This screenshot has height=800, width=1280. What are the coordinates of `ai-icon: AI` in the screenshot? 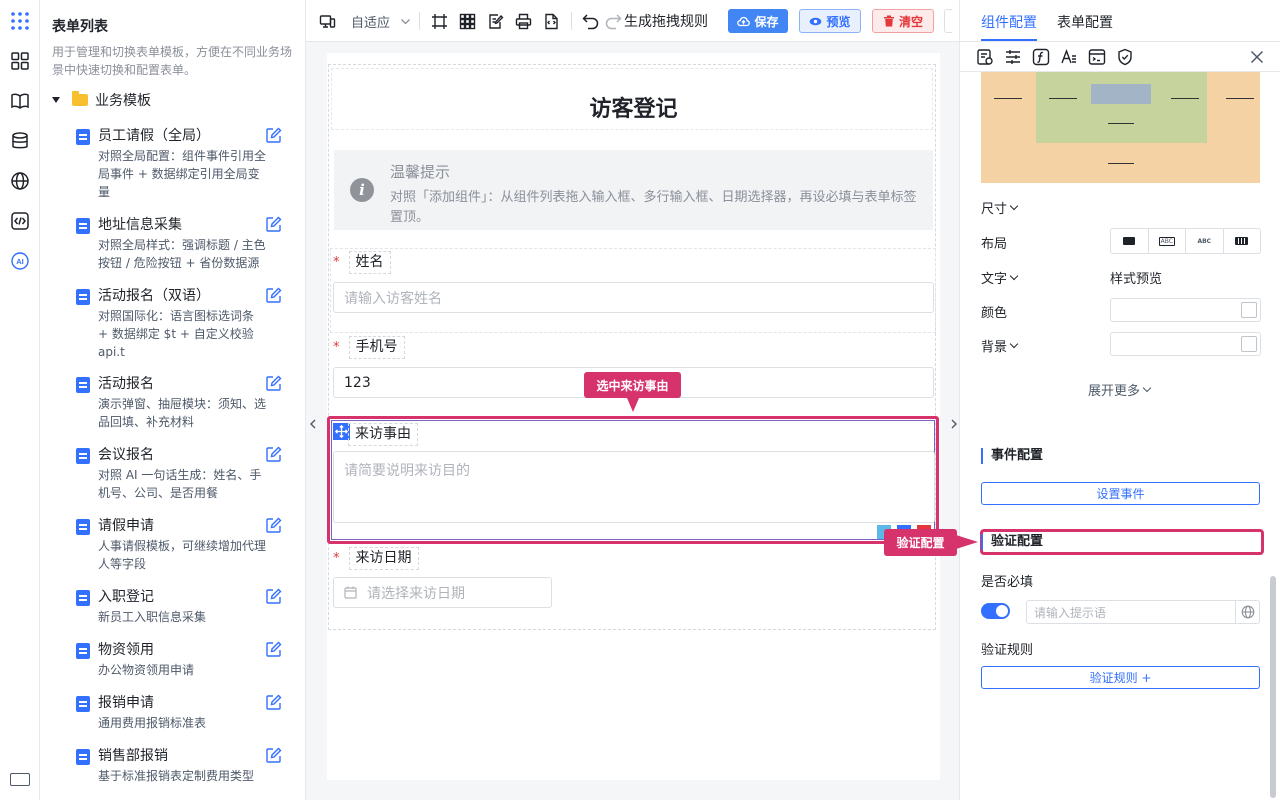 It's located at (20, 261).